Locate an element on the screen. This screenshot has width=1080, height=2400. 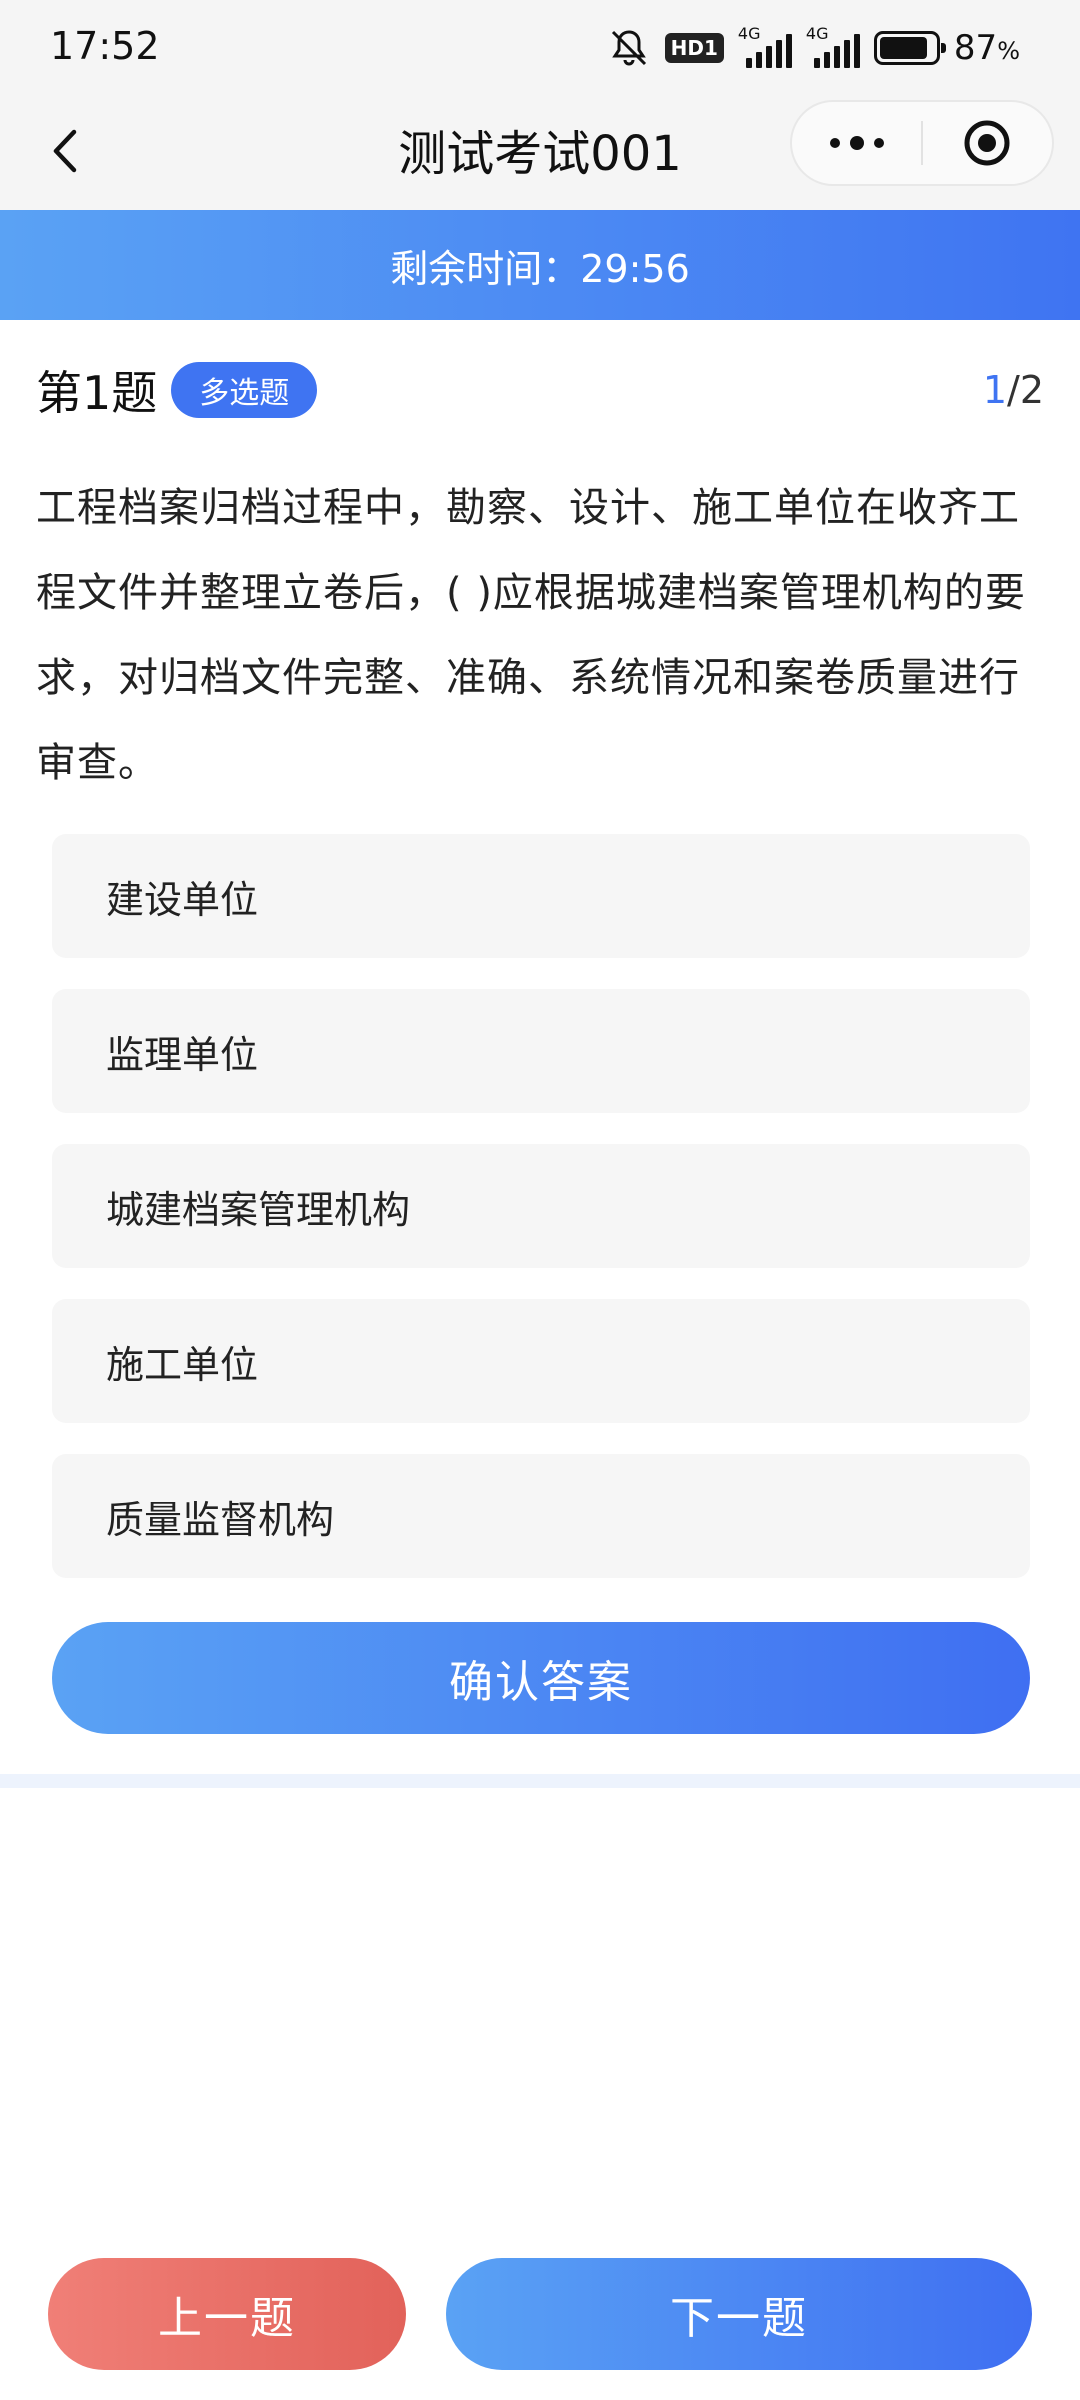
battery-fill is located at coordinates (903, 48).